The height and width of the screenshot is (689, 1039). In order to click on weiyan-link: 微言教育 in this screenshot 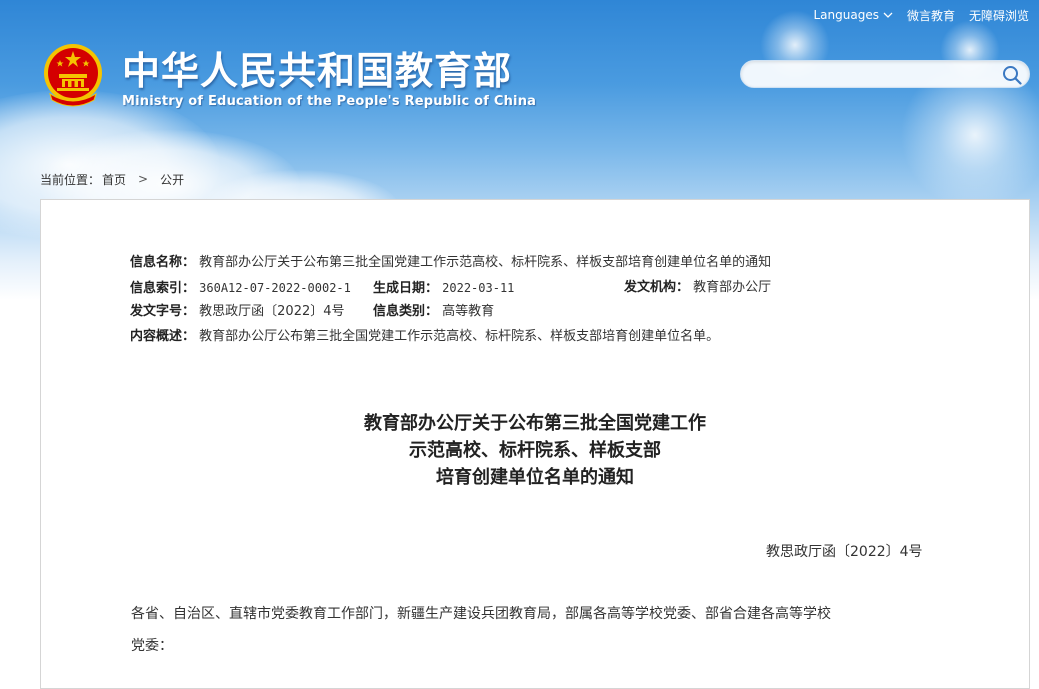, I will do `click(931, 15)`.